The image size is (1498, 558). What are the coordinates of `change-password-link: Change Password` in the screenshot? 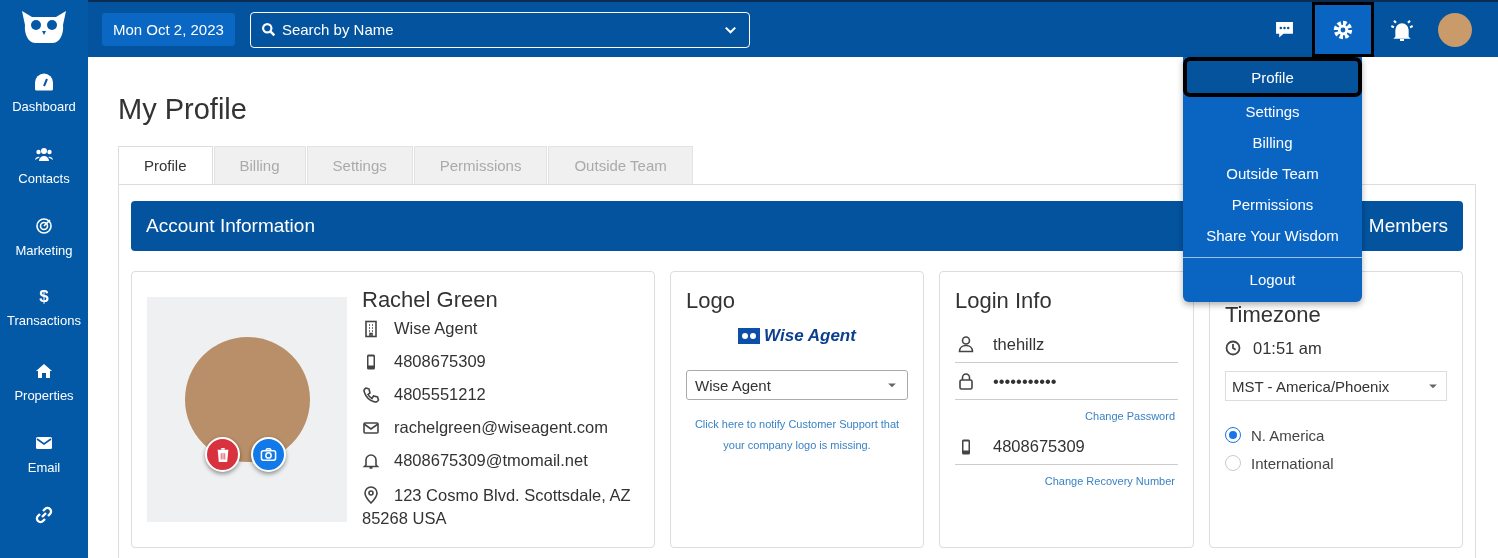 It's located at (1066, 416).